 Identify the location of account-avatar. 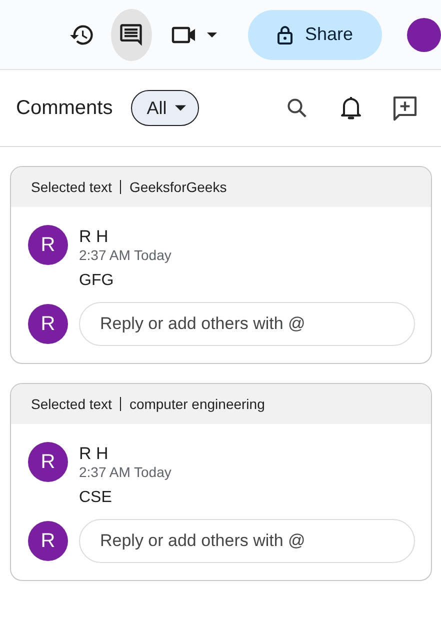
(423, 35).